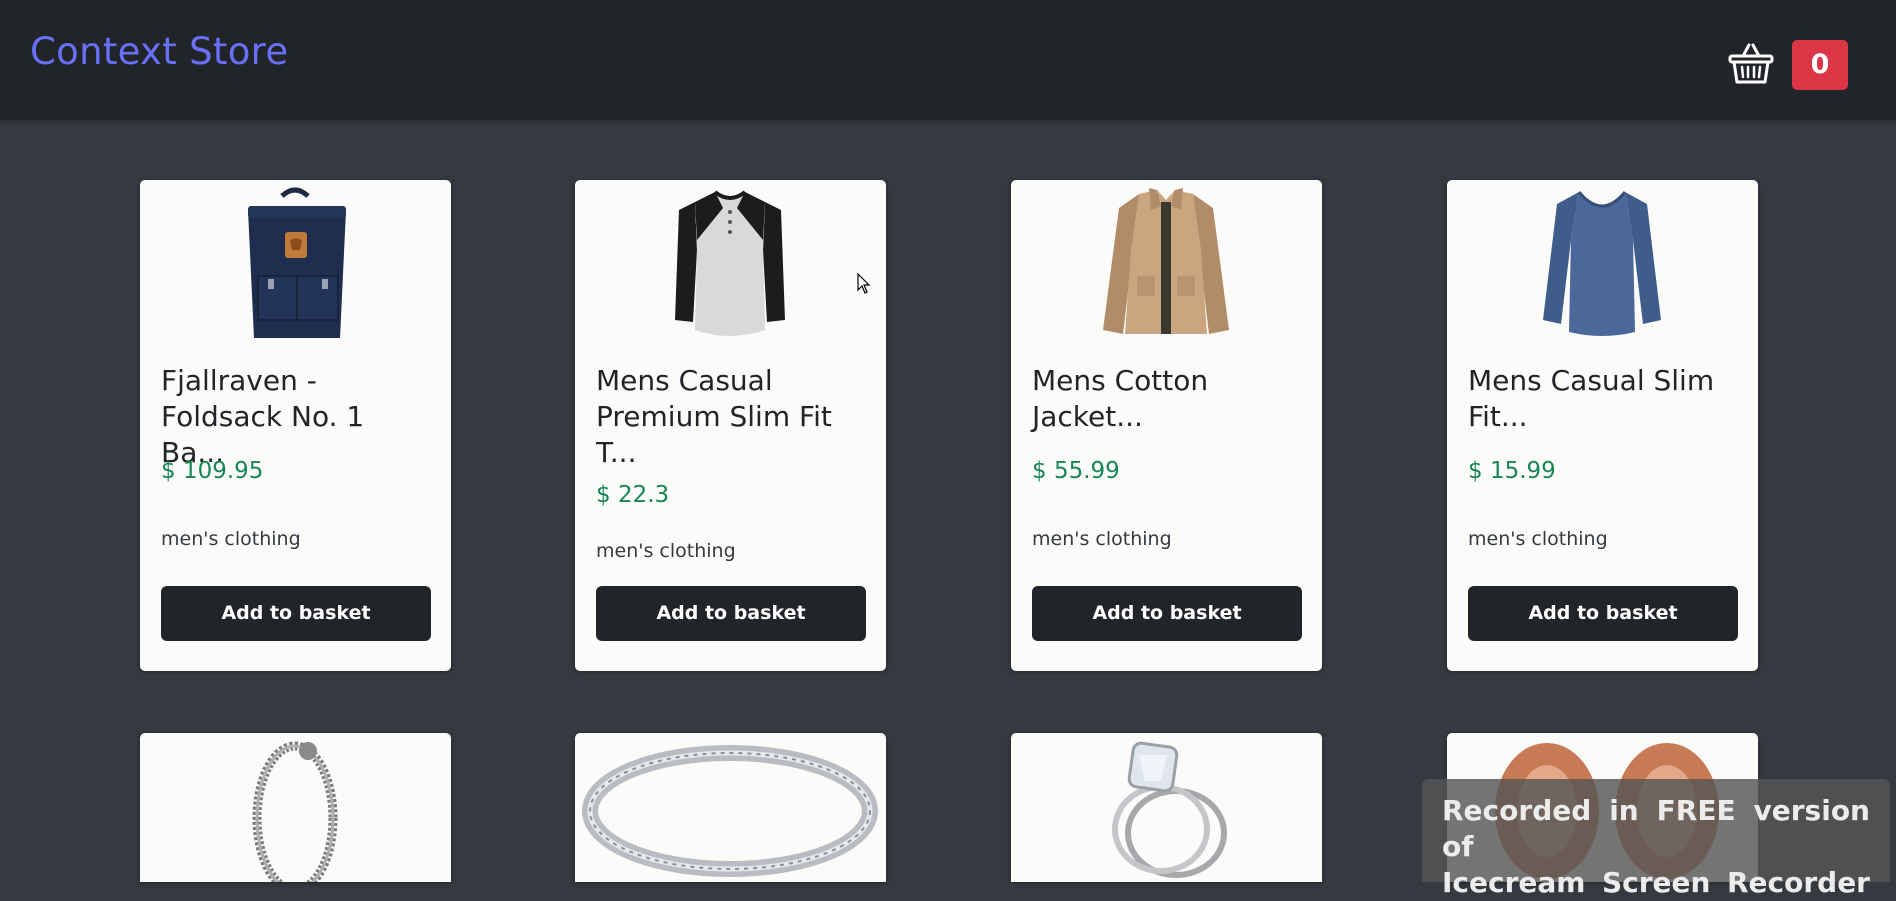  Describe the element at coordinates (1656, 828) in the screenshot. I see `watermark-line-1: Recorded in FREE version of` at that location.